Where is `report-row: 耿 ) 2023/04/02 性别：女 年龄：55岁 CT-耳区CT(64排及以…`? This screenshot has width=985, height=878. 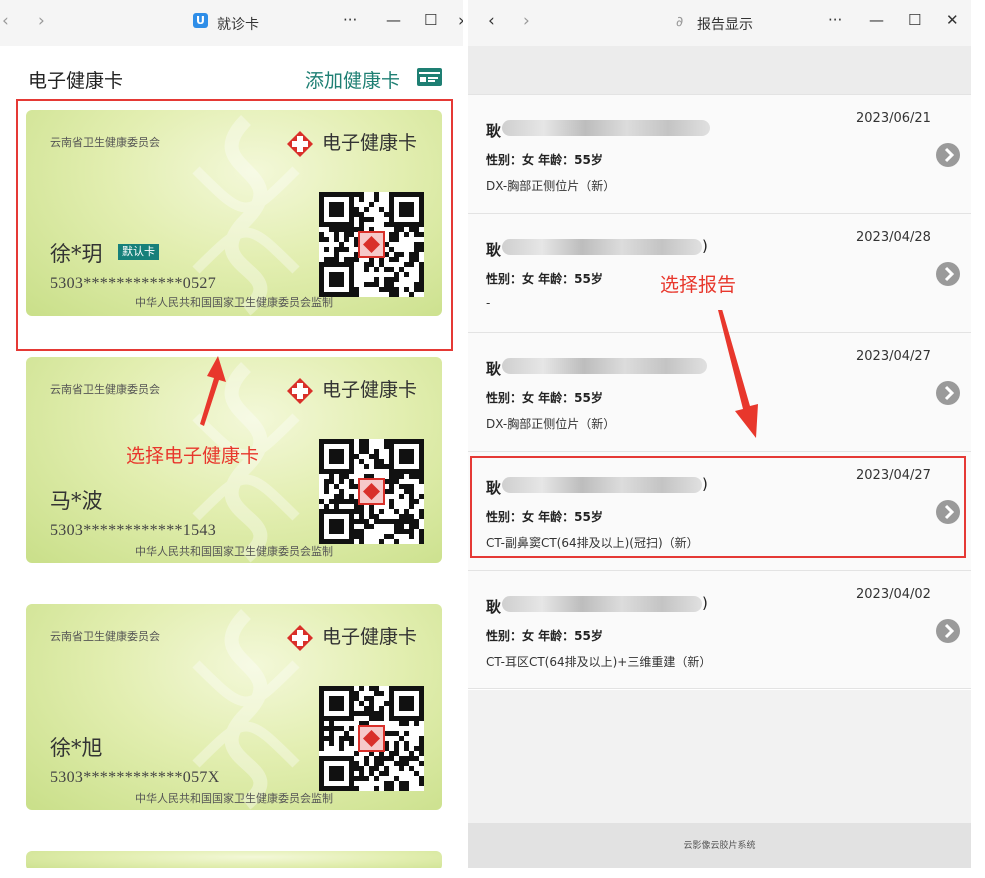 report-row: 耿 ) 2023/04/02 性别：女 年龄：55岁 CT-耳区CT(64排及以… is located at coordinates (719, 629).